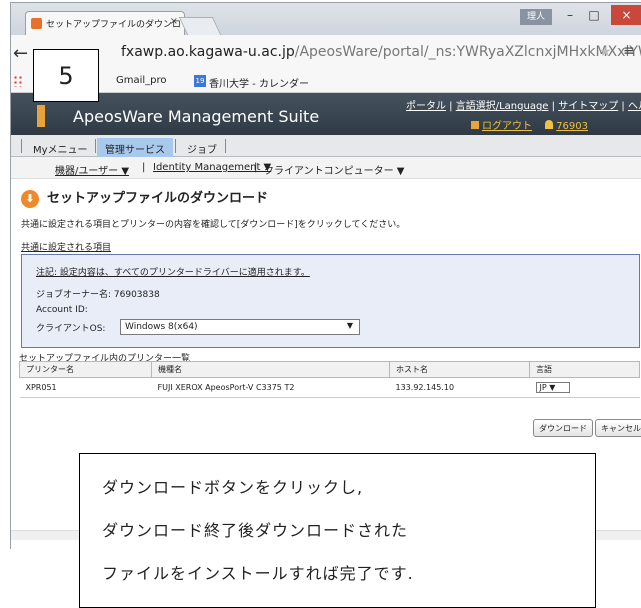 Image resolution: width=641 pixels, height=608 pixels. I want to click on tab-admin-services: 管理サービス, so click(135, 147).